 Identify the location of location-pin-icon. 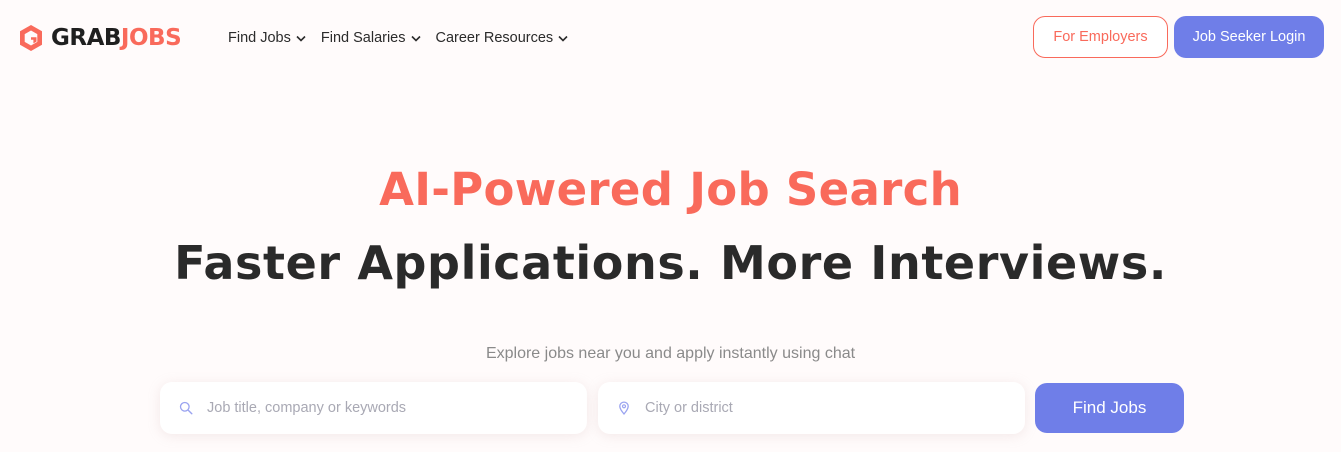
(624, 408).